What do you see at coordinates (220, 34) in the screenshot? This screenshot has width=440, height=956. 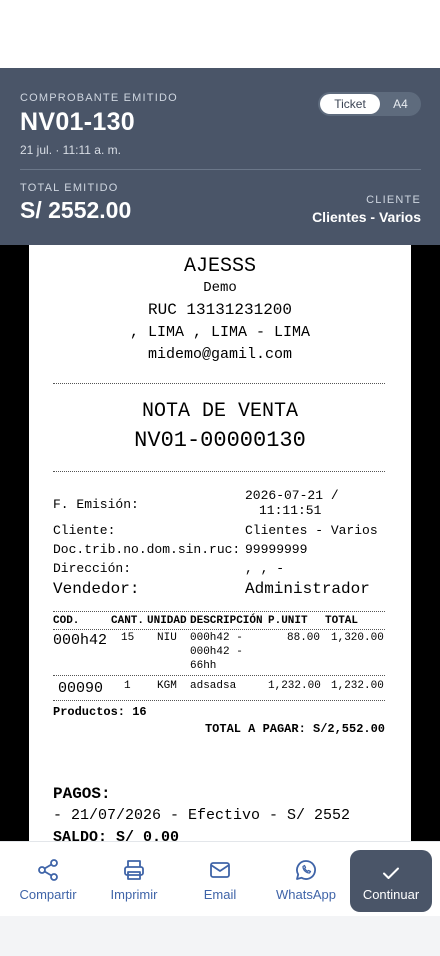 I see `status-bar-area` at bounding box center [220, 34].